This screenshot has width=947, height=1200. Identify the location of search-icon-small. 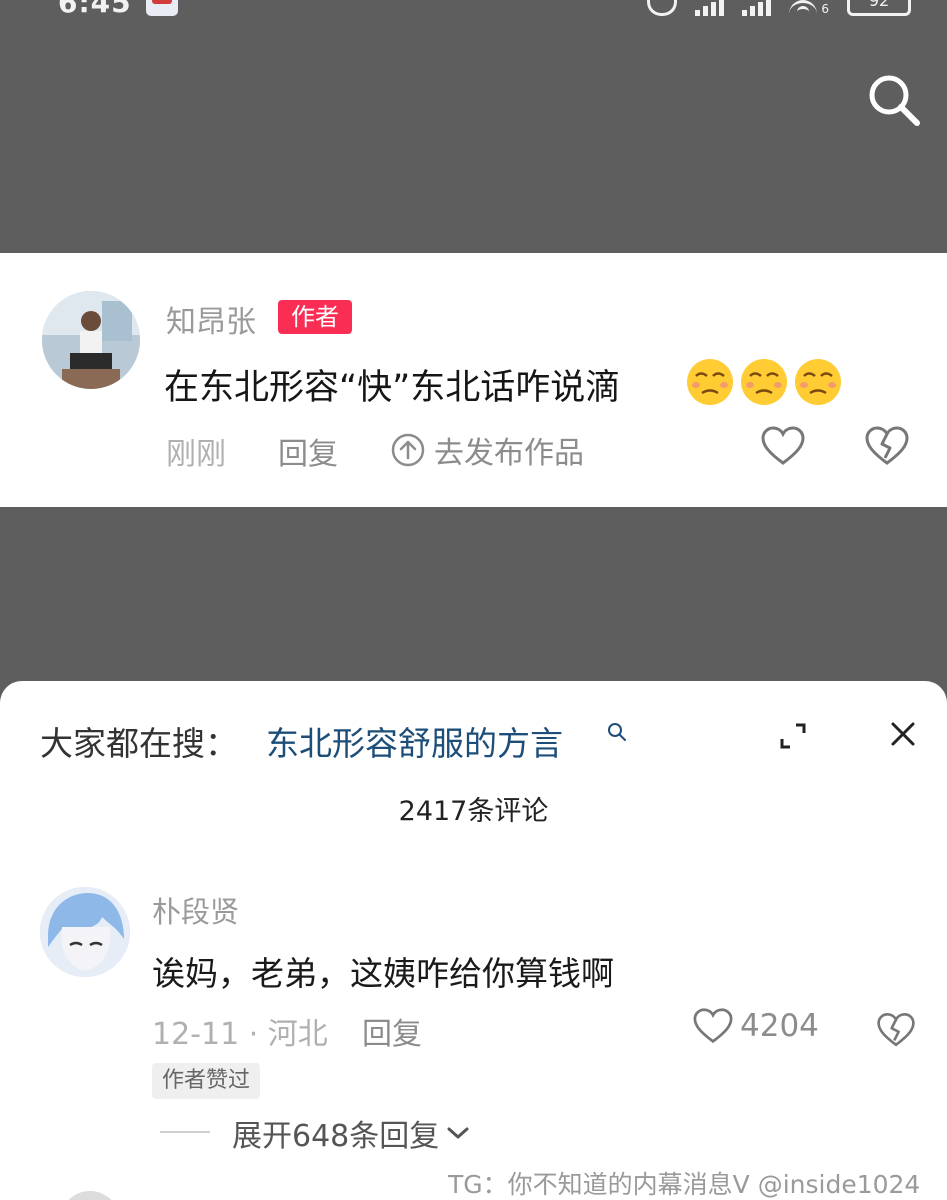
(617, 732).